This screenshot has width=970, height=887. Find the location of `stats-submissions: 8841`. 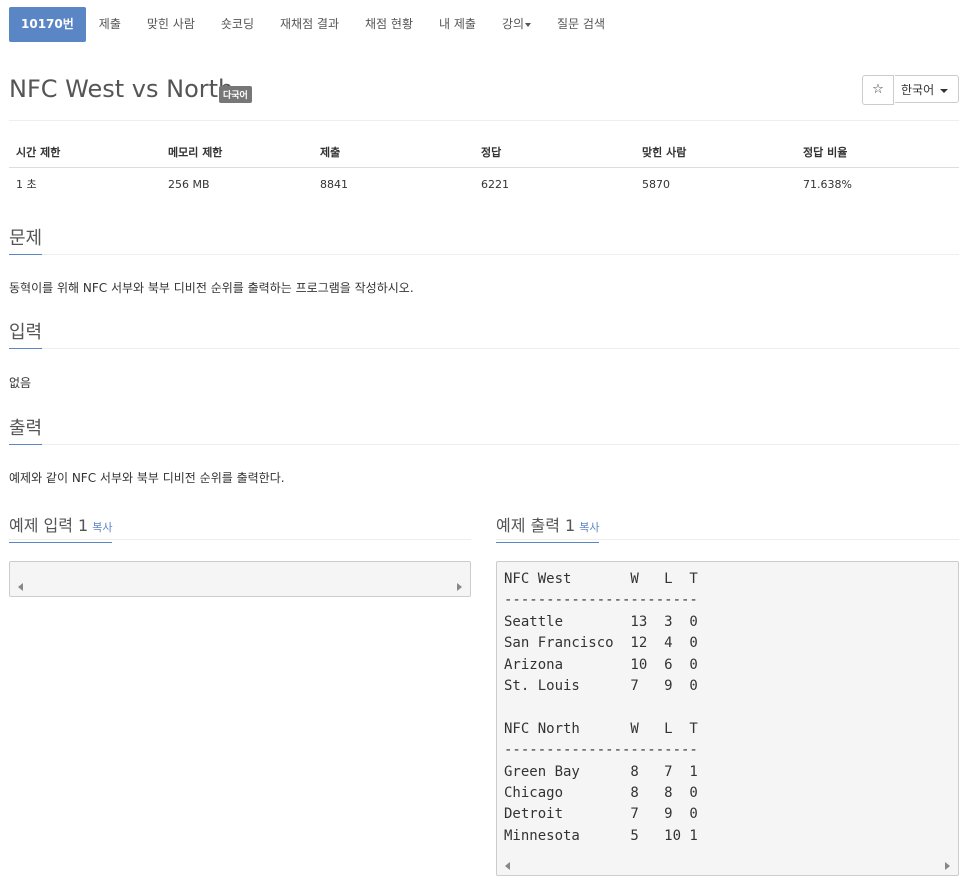

stats-submissions: 8841 is located at coordinates (334, 184).